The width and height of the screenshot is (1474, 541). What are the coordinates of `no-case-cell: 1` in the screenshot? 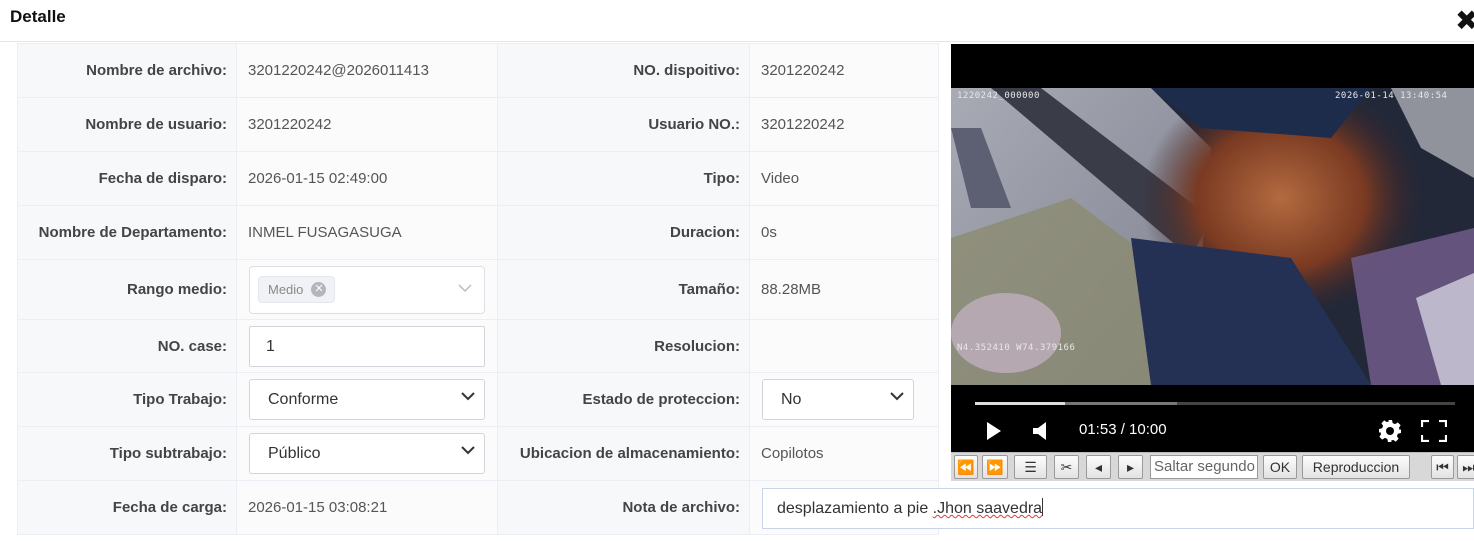 It's located at (367, 346).